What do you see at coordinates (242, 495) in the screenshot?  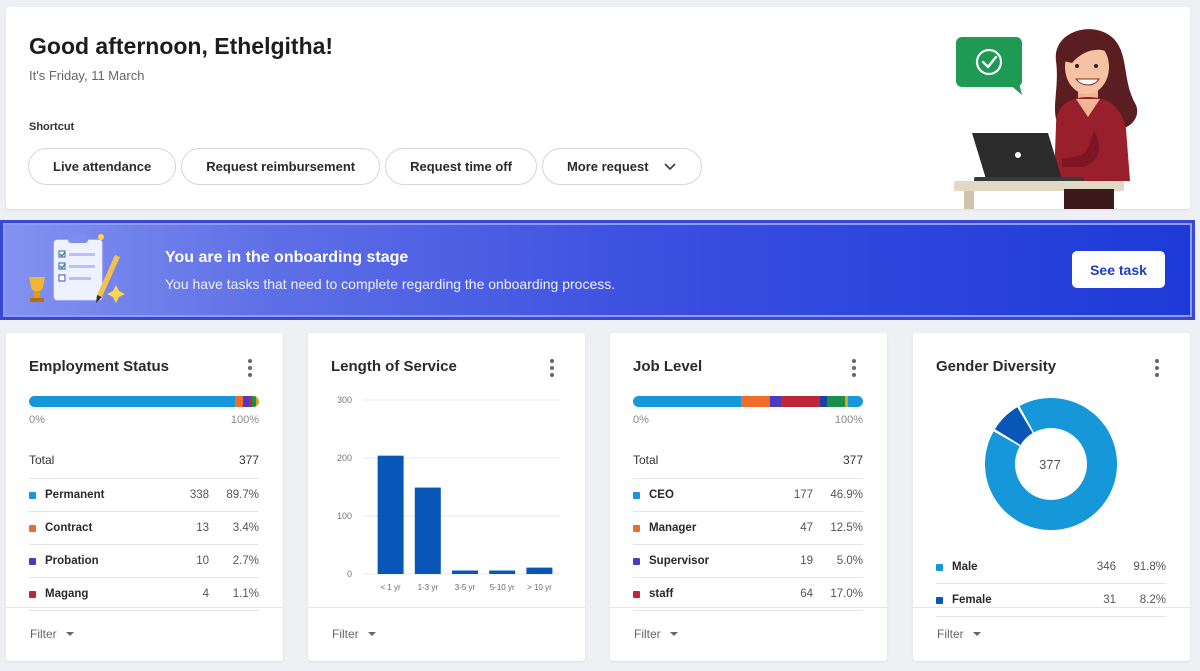 I see `row-percent: 89.7%` at bounding box center [242, 495].